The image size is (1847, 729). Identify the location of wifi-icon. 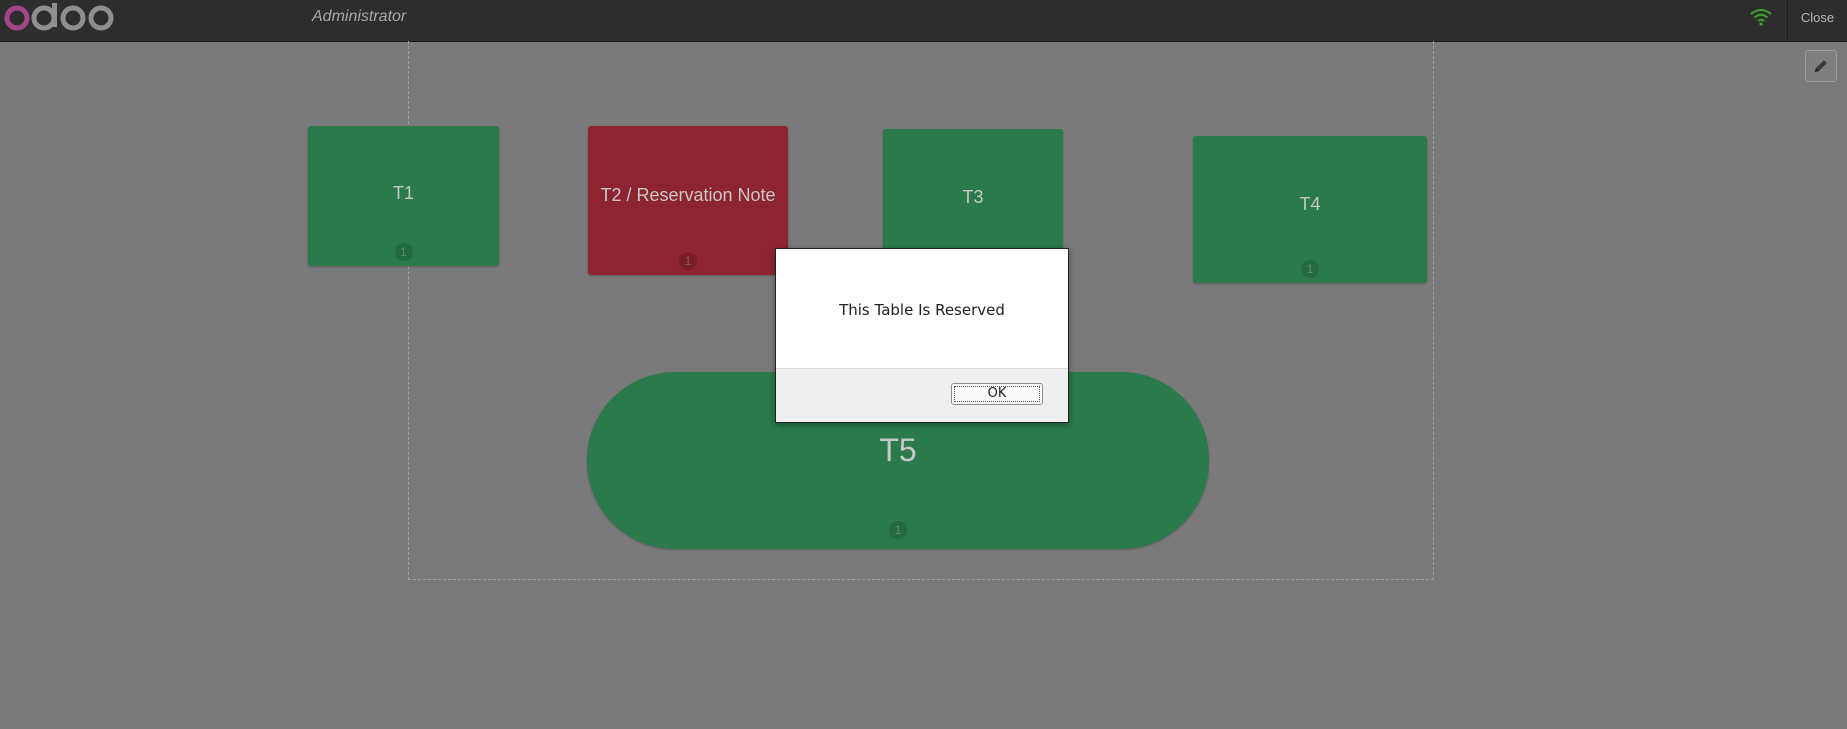
(1761, 17).